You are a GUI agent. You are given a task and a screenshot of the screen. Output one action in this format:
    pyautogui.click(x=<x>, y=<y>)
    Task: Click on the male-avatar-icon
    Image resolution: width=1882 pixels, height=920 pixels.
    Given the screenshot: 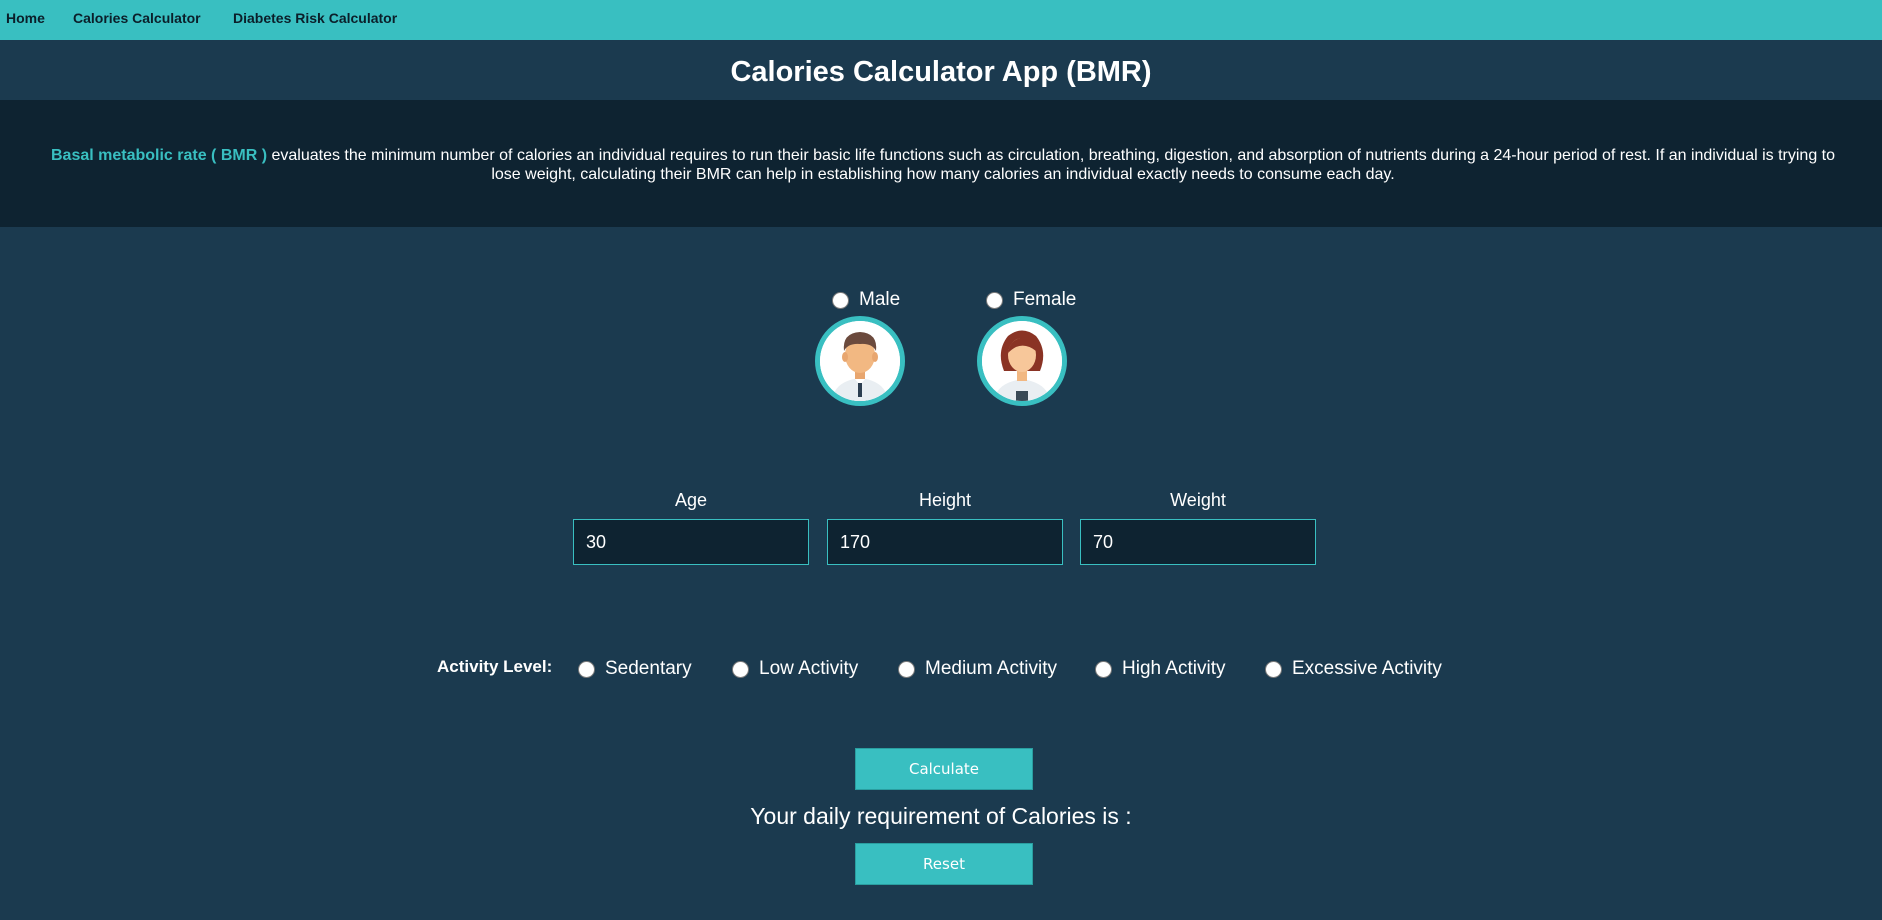 What is the action you would take?
    pyautogui.click(x=860, y=361)
    